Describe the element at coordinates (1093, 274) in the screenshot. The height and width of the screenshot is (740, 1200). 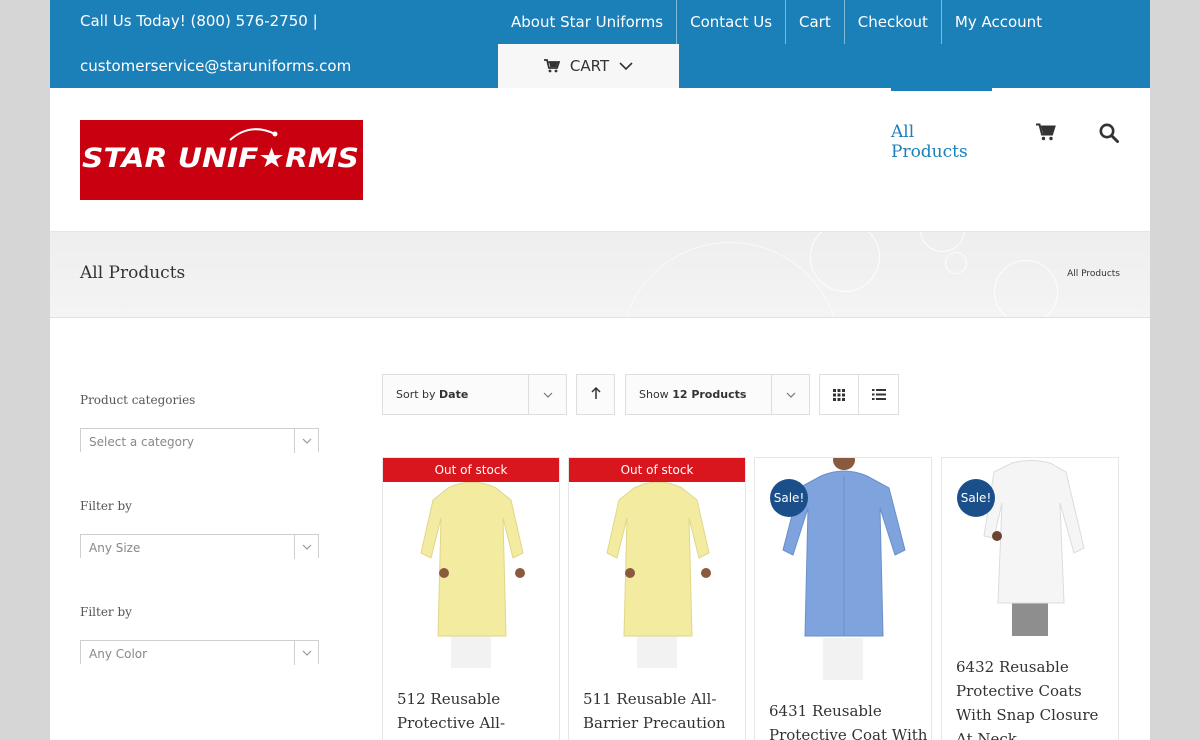
I see `breadcrumb: All Products` at that location.